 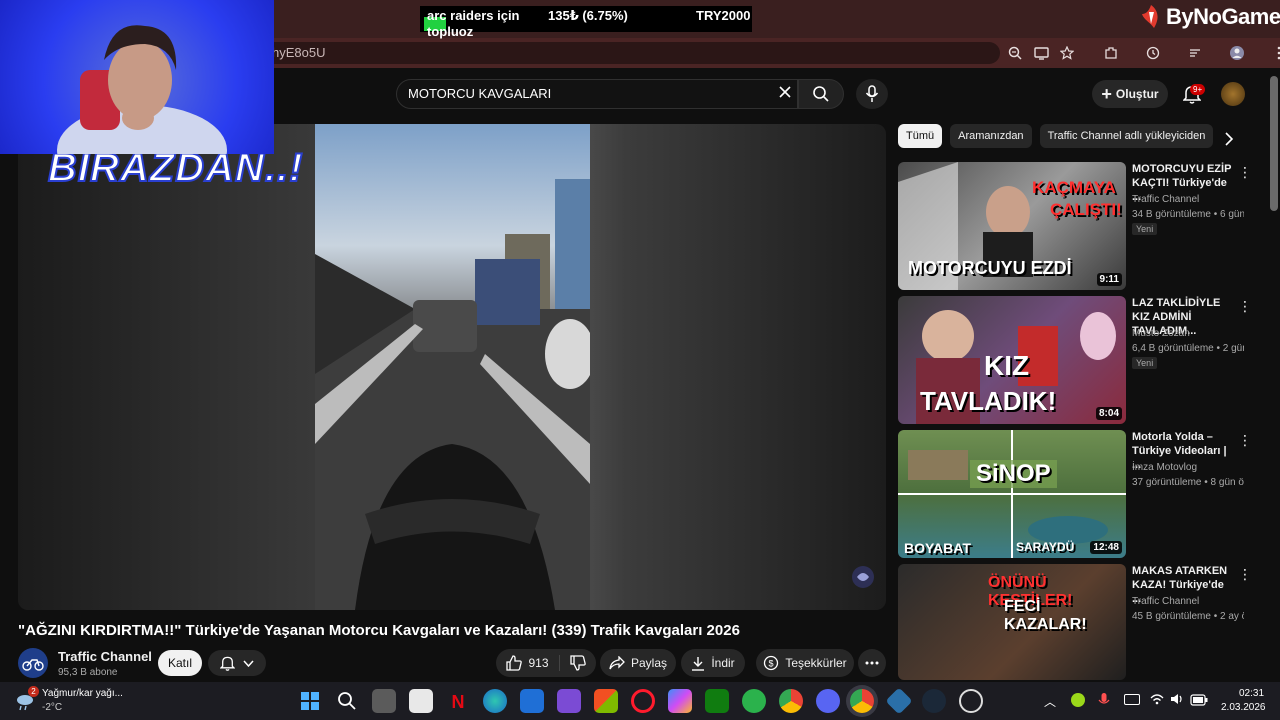 I want to click on donation-amount: 135₺ (6.75%), so click(x=588, y=15).